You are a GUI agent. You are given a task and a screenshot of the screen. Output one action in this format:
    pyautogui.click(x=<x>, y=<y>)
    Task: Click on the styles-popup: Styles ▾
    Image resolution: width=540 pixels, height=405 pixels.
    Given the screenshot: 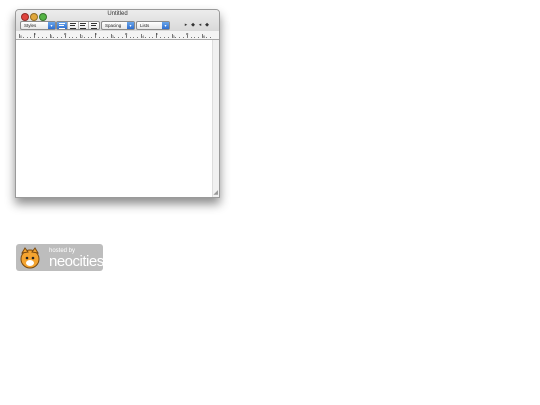 What is the action you would take?
    pyautogui.click(x=38, y=25)
    